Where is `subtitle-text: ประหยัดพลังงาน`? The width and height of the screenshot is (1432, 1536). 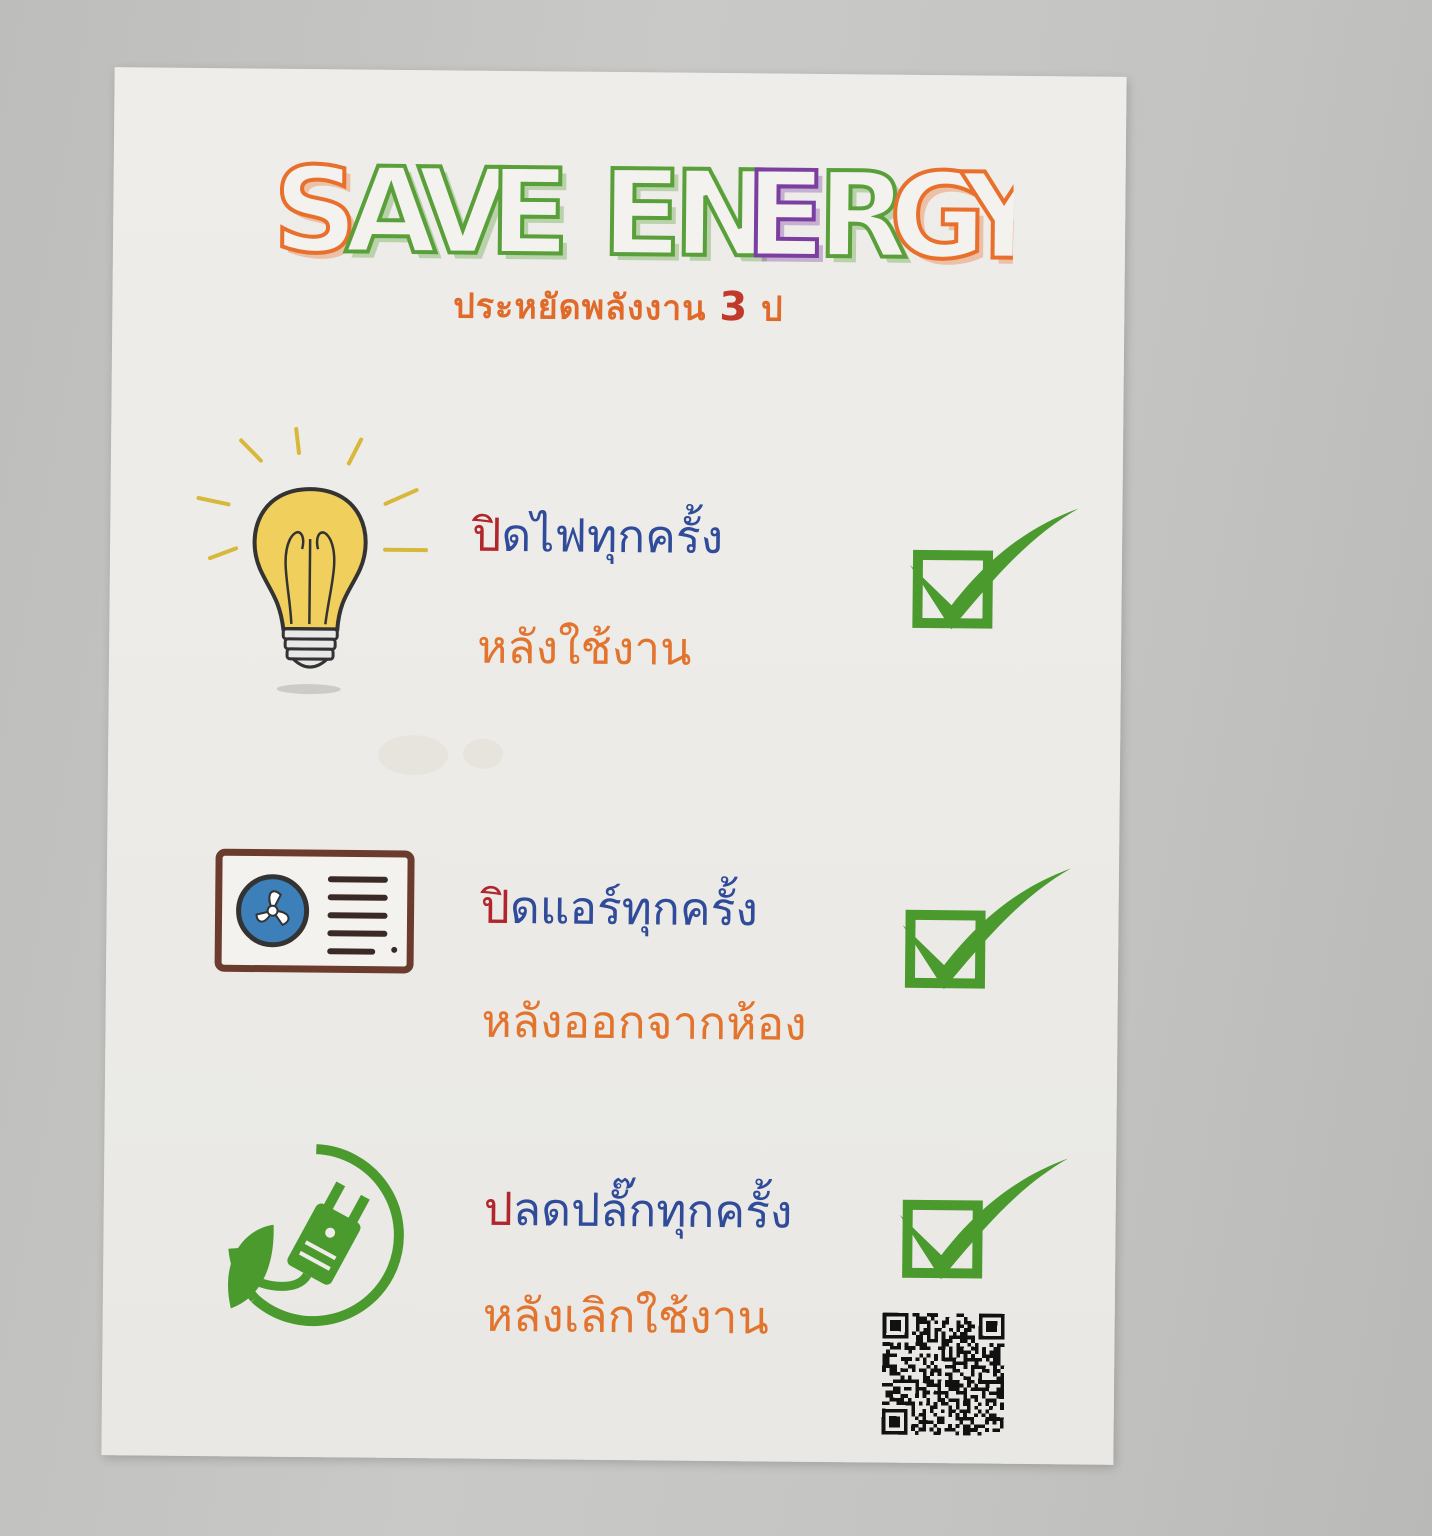
subtitle-text: ประหยัดพลังงาน is located at coordinates (586, 307).